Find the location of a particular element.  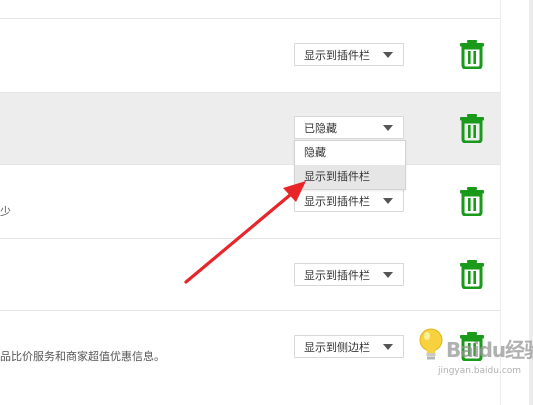

display-mode-dropdown-menu: 隐藏 显示到插件栏 is located at coordinates (350, 165).